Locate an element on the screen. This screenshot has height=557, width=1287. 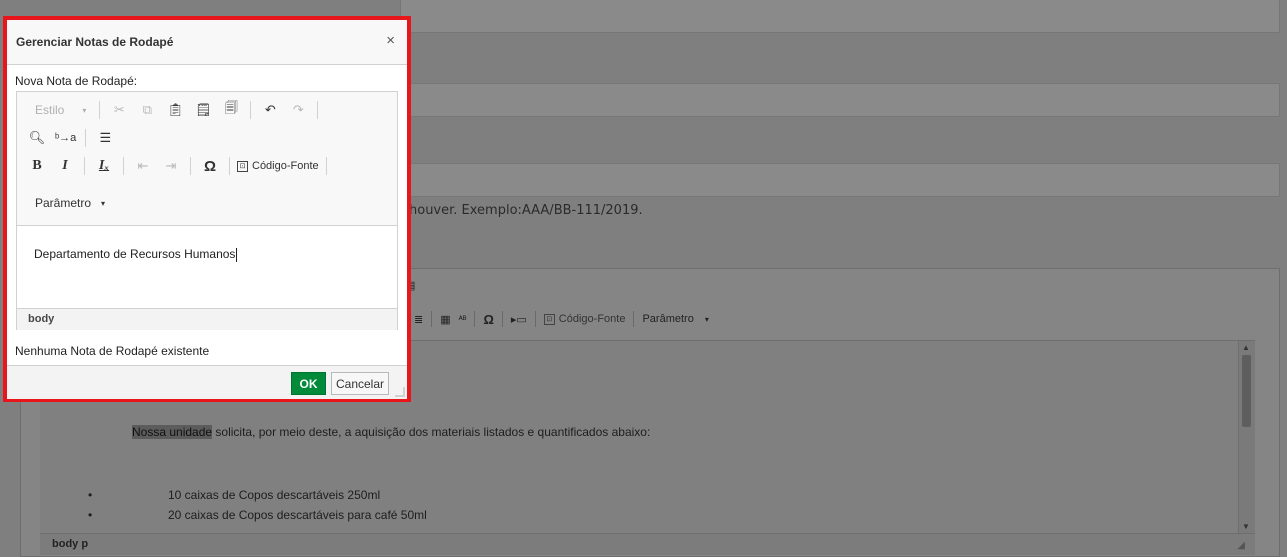
replace-text-icon: ᴬᴮ is located at coordinates (462, 319).